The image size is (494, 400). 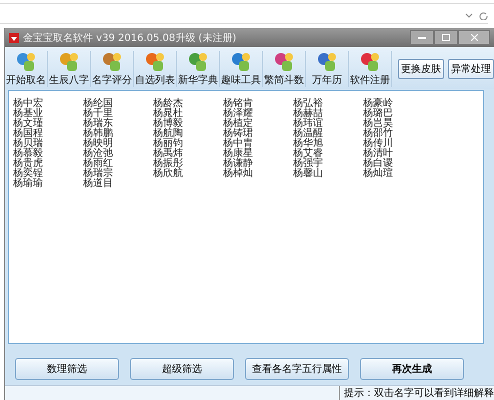 I want to click on name-item: 杨瑜瑜, so click(x=48, y=184).